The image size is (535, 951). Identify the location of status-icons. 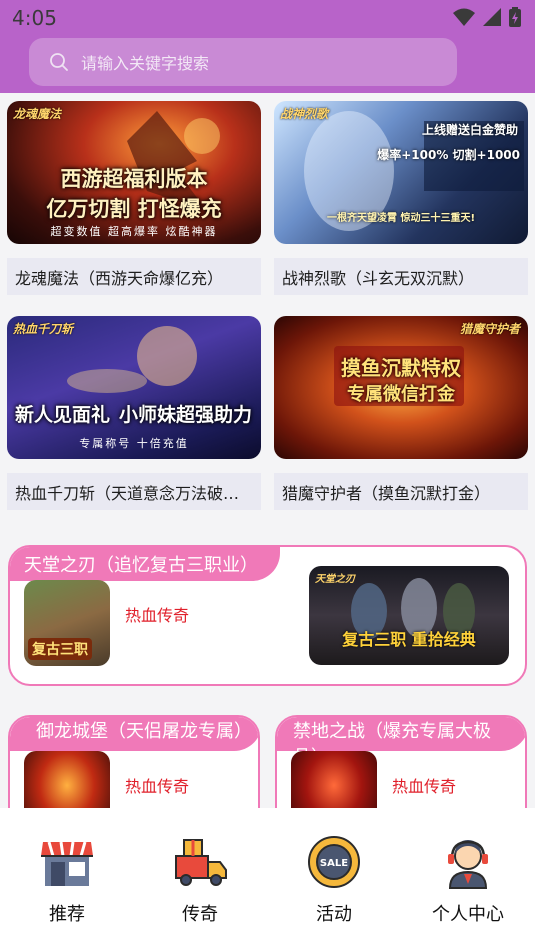
(487, 17).